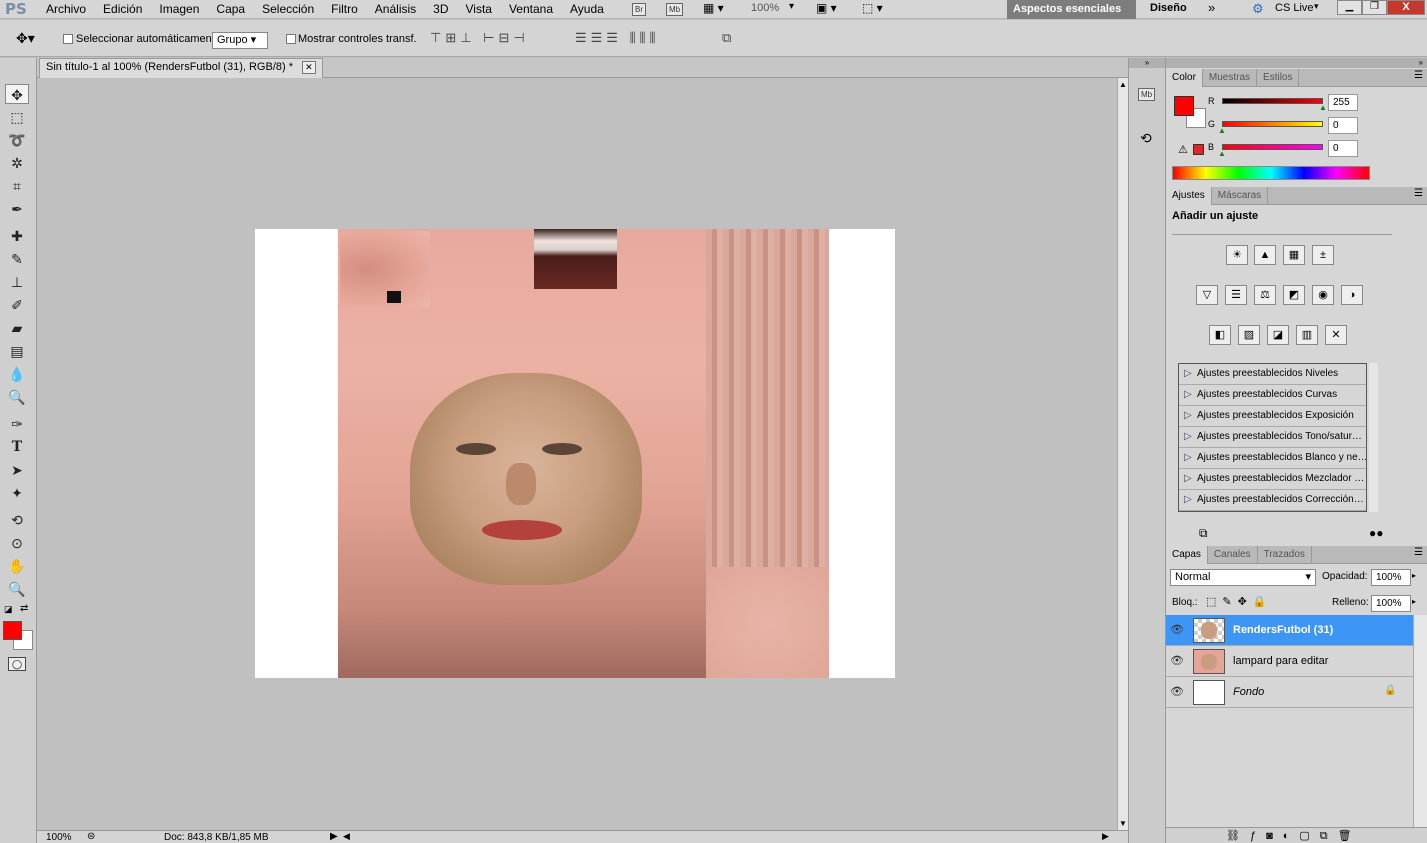 The width and height of the screenshot is (1427, 843). I want to click on layers-panel-menu-icon: ☰, so click(1418, 552).